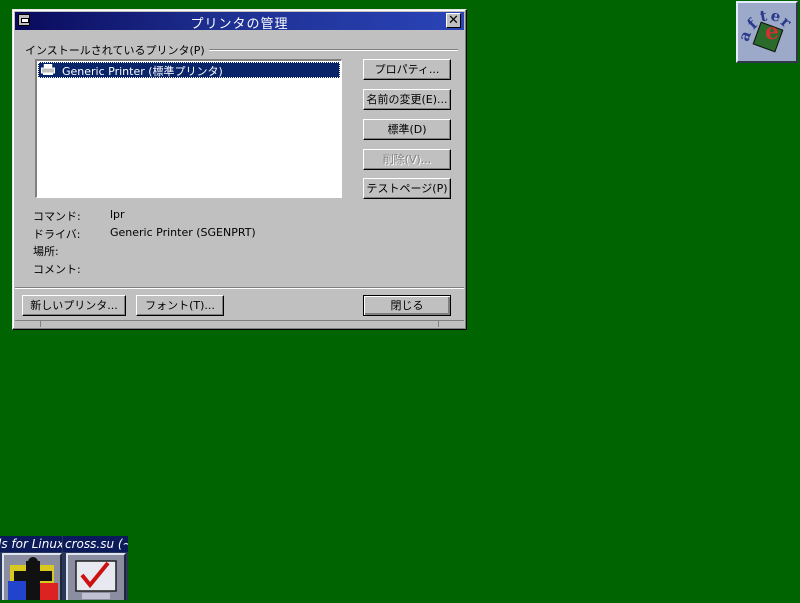  Describe the element at coordinates (407, 188) in the screenshot. I see `test-page-button: テストページ(P)` at that location.